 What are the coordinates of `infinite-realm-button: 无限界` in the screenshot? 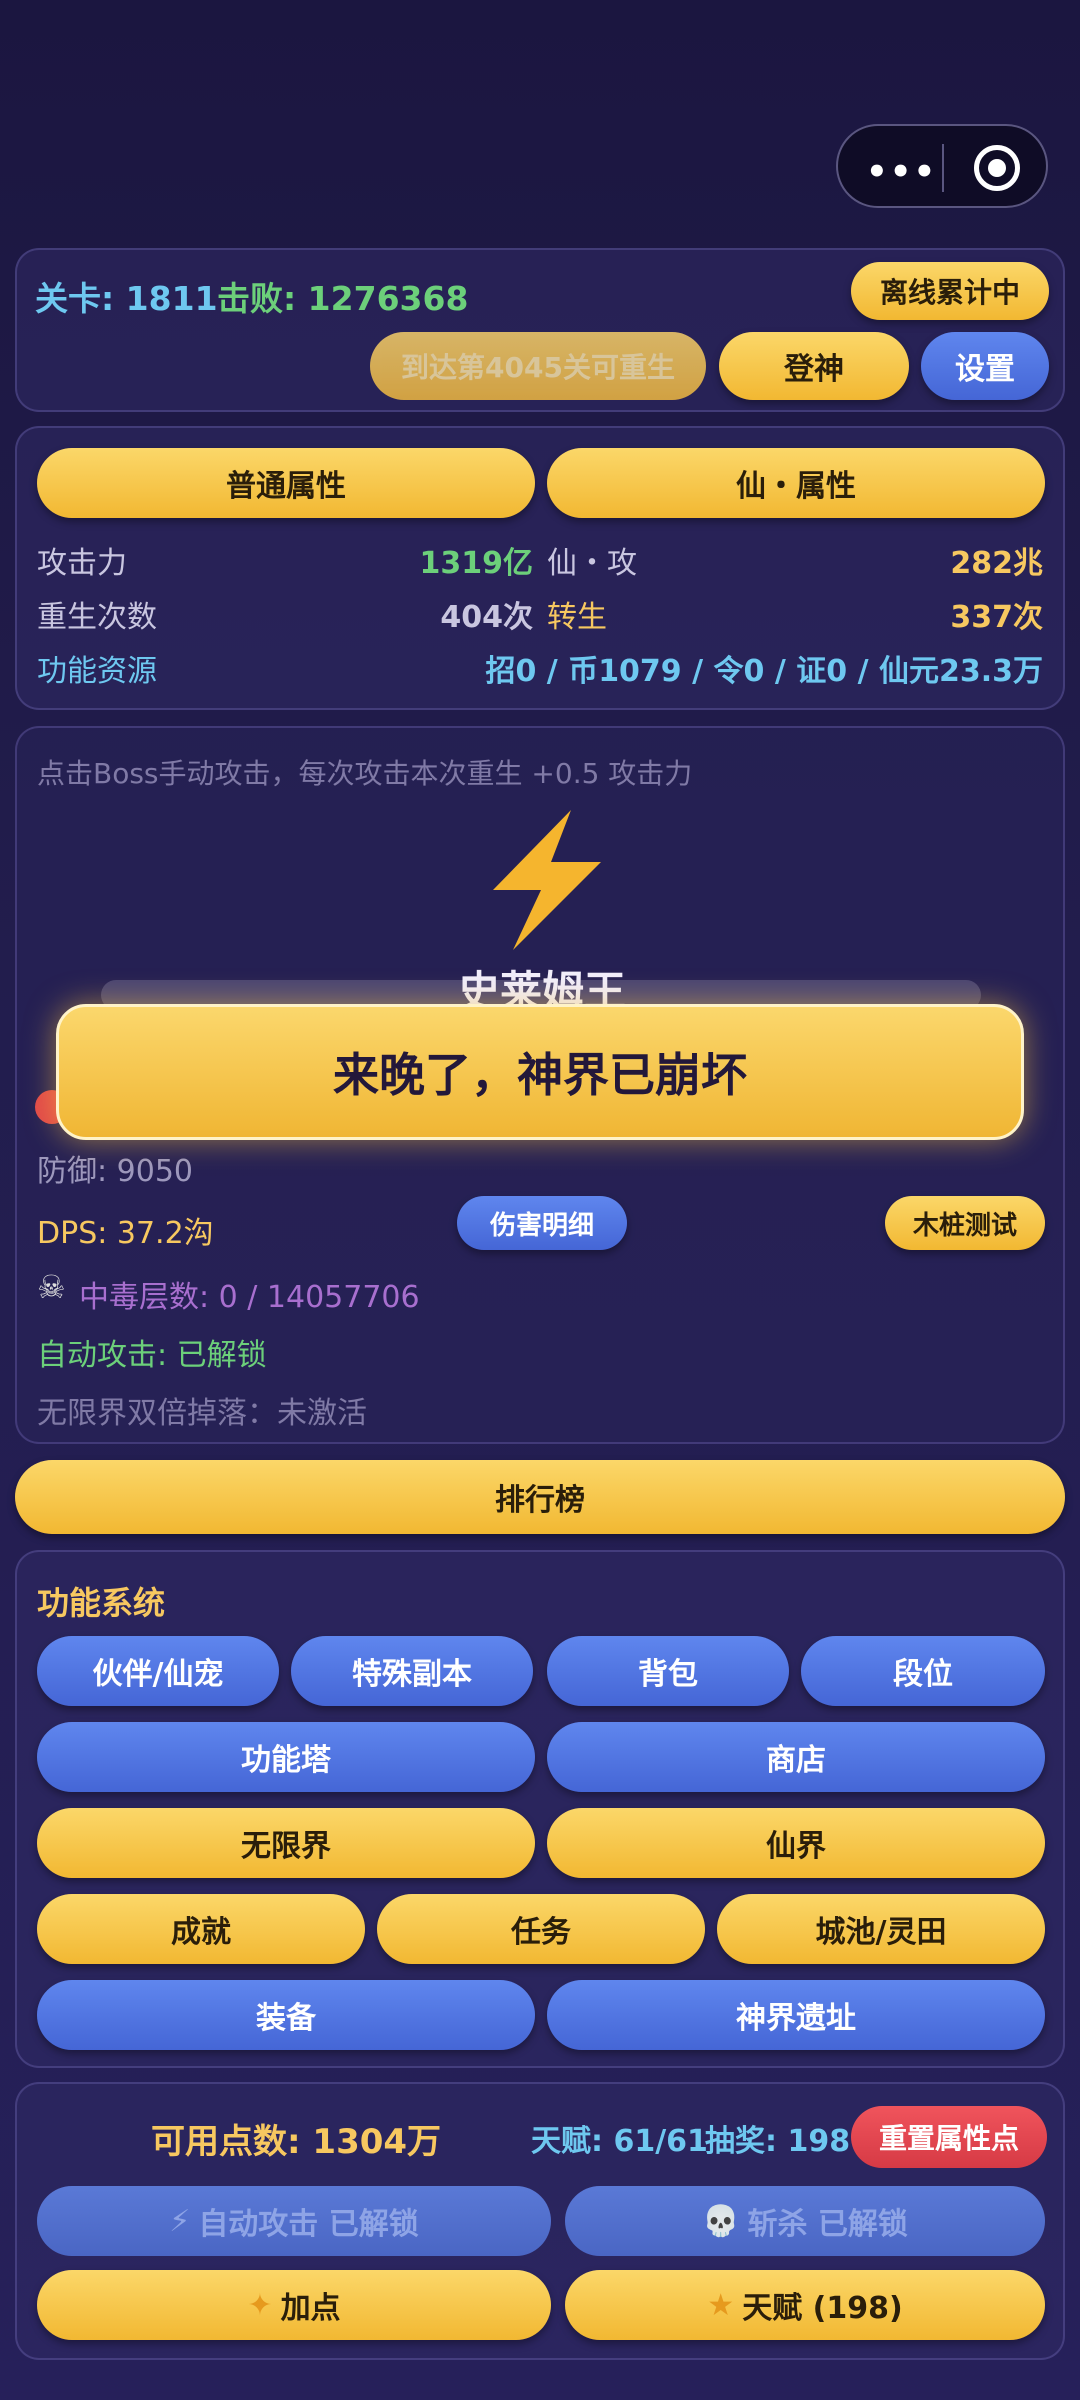 It's located at (286, 1843).